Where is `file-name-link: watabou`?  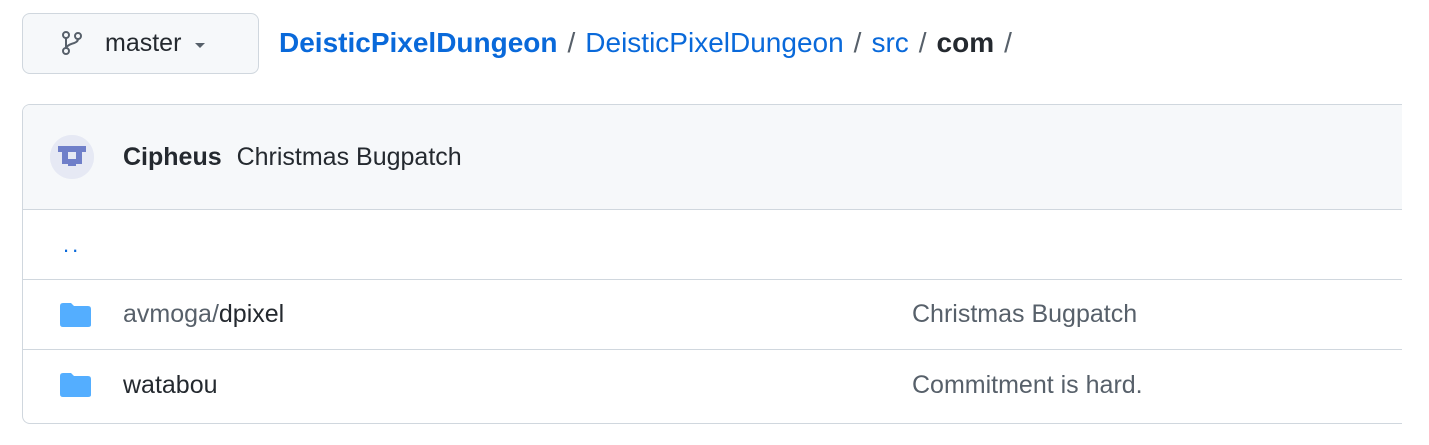
file-name-link: watabou is located at coordinates (170, 385).